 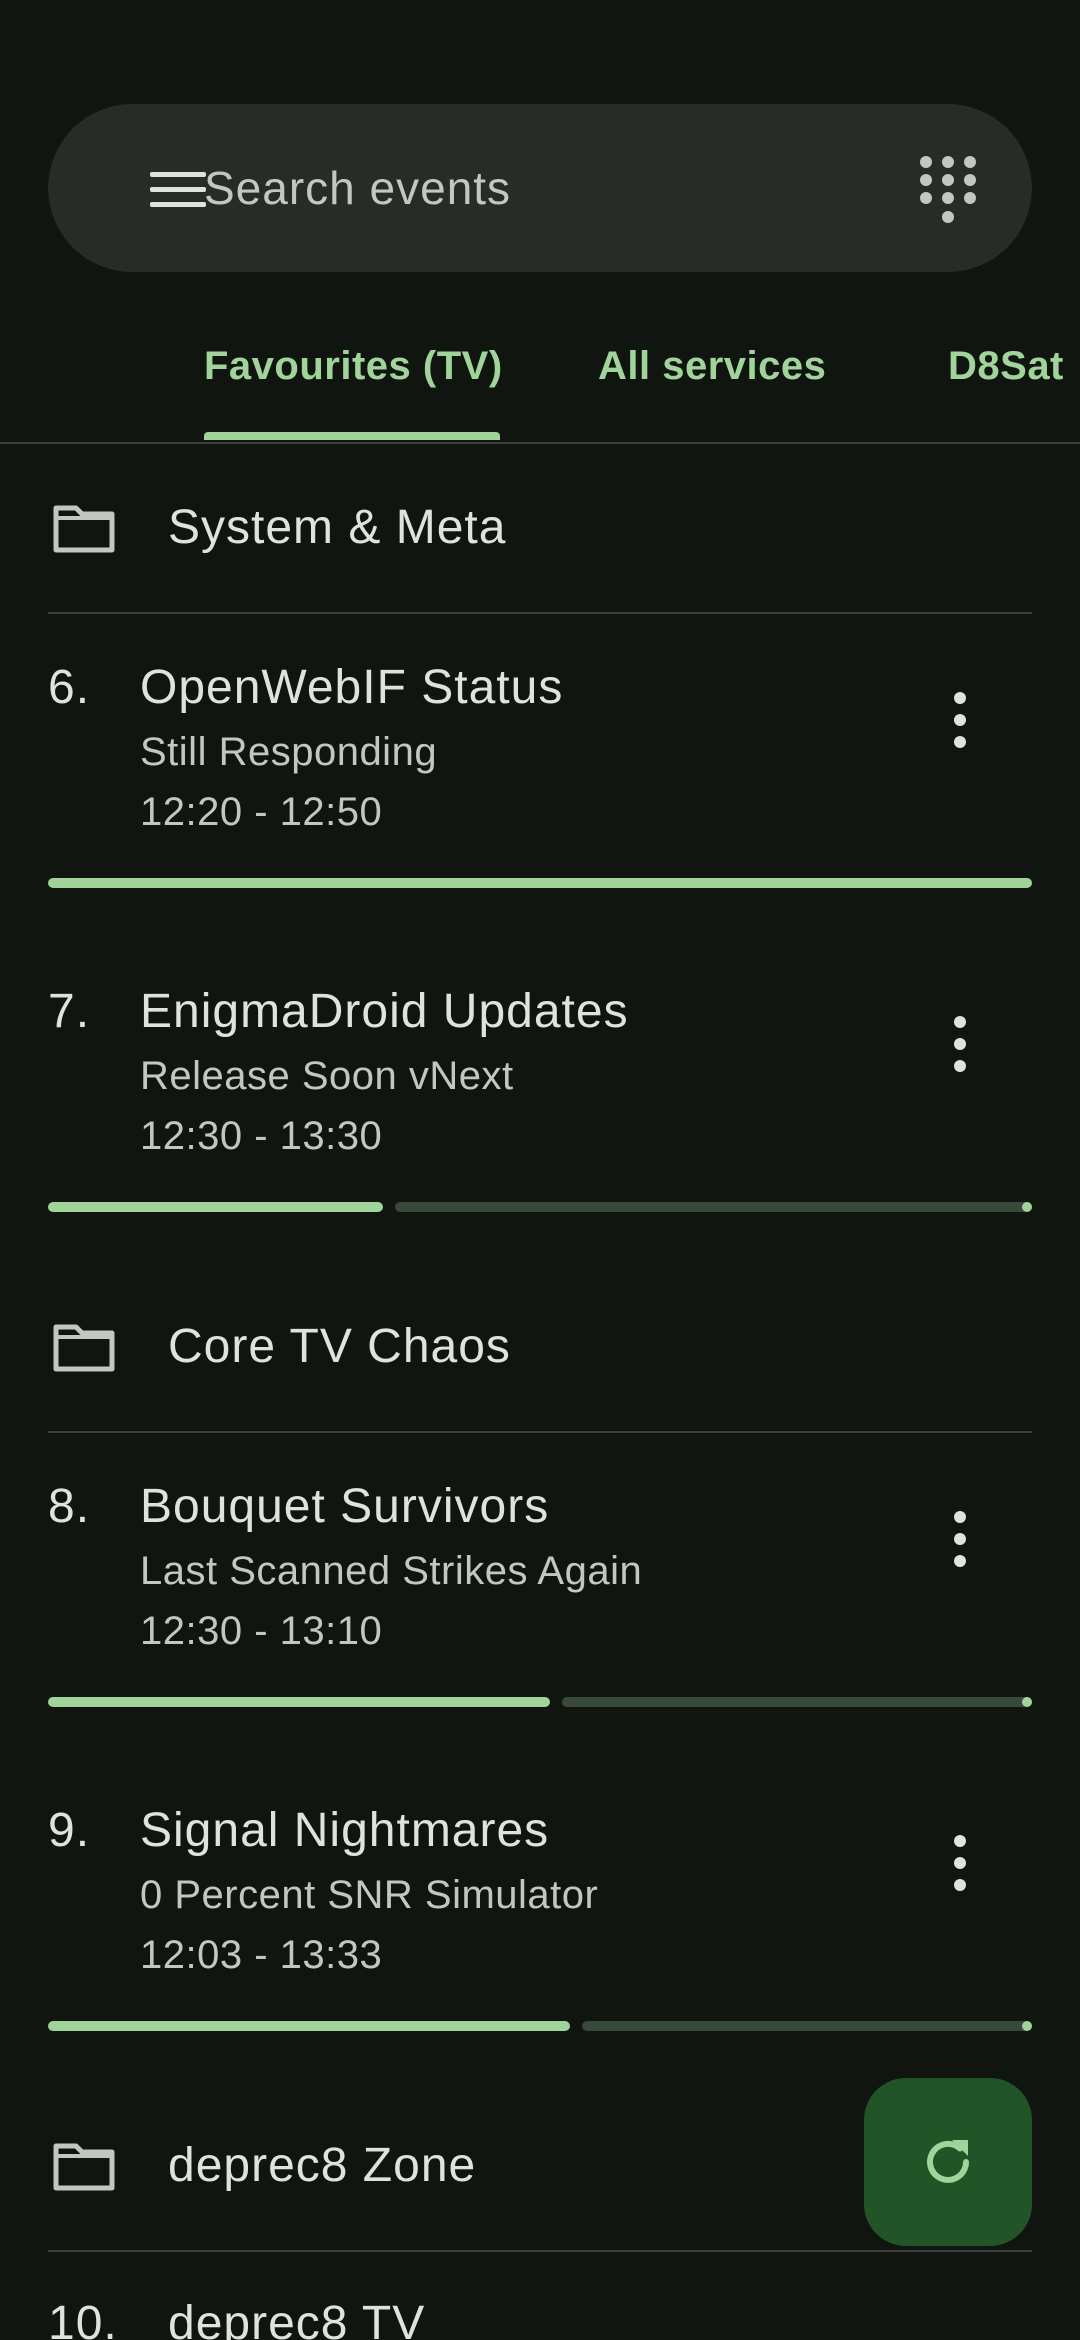 I want to click on event-number: 10., so click(x=83, y=2318).